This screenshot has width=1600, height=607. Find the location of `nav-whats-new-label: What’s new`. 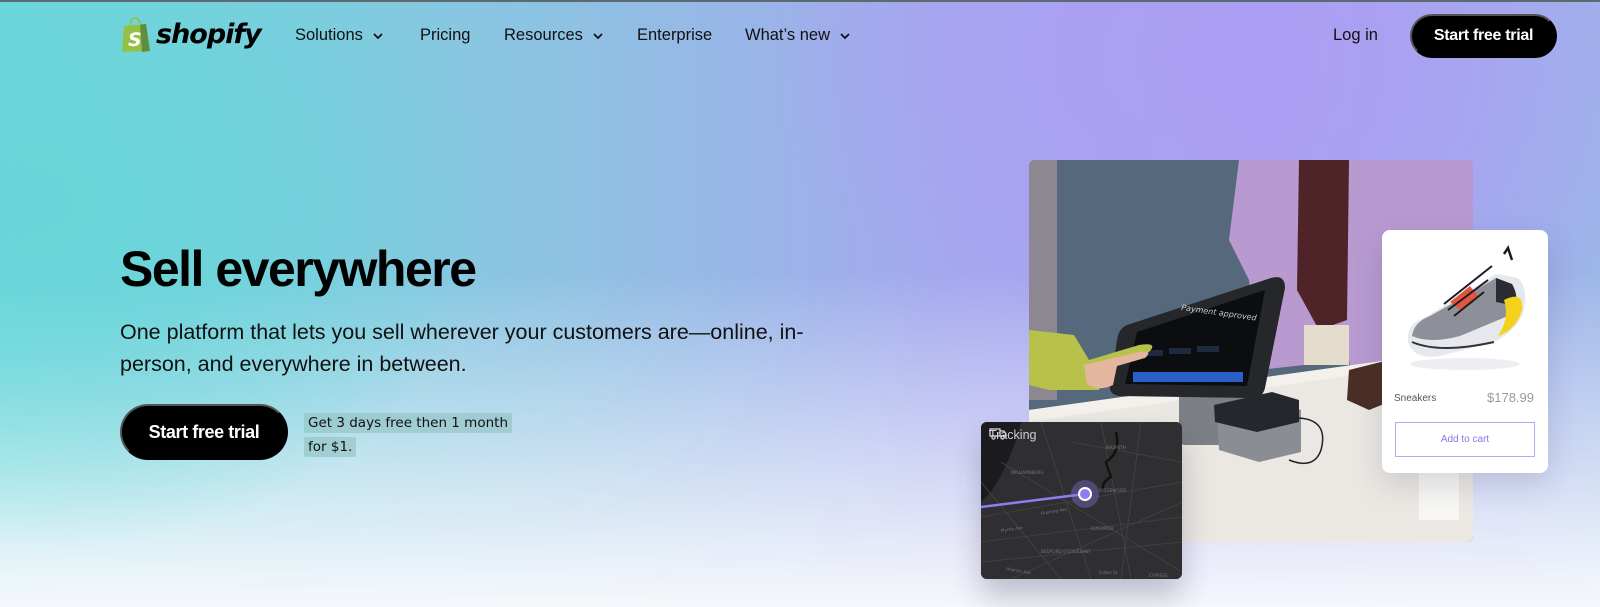

nav-whats-new-label: What’s new is located at coordinates (787, 35).